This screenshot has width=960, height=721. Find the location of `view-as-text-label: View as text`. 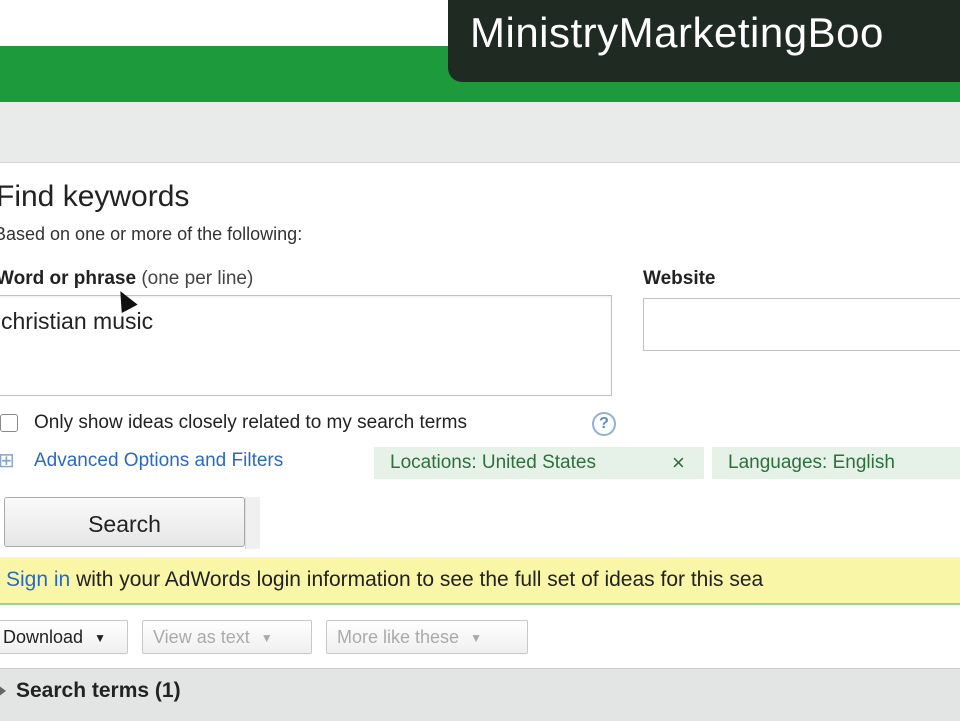

view-as-text-label: View as text is located at coordinates (201, 637).